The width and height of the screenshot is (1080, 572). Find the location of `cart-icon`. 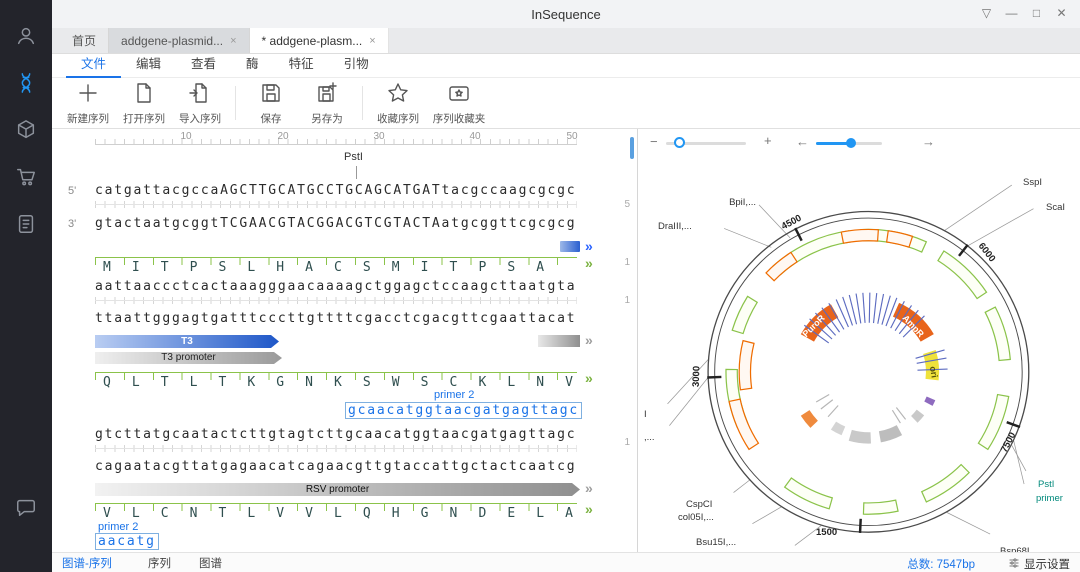

cart-icon is located at coordinates (26, 177).